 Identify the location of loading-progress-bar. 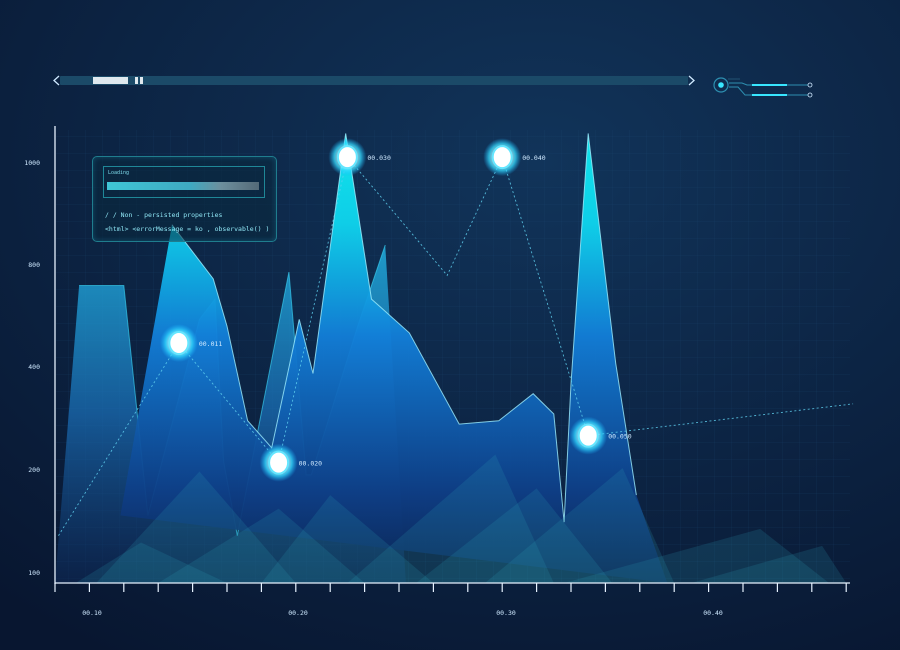
(183, 186).